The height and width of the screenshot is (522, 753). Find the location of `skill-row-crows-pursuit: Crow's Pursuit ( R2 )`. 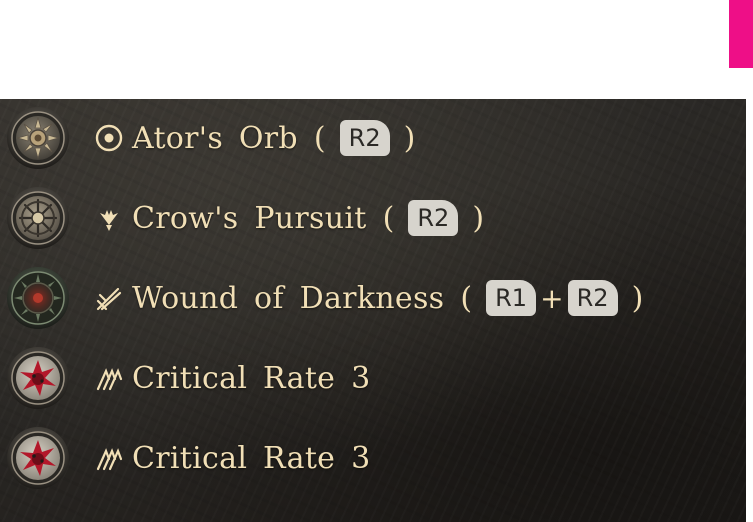

skill-row-crows-pursuit: Crow's Pursuit ( R2 ) is located at coordinates (245, 218).